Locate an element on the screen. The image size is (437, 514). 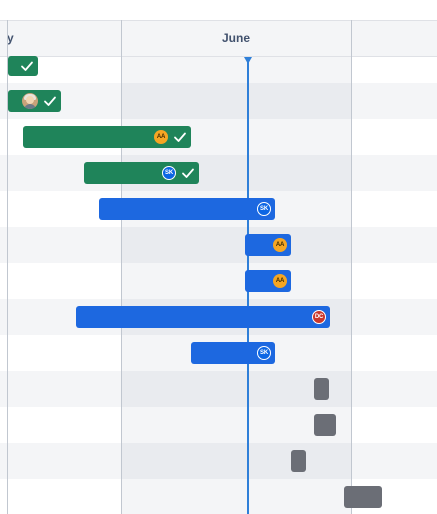
avatar: DC is located at coordinates (319, 317).